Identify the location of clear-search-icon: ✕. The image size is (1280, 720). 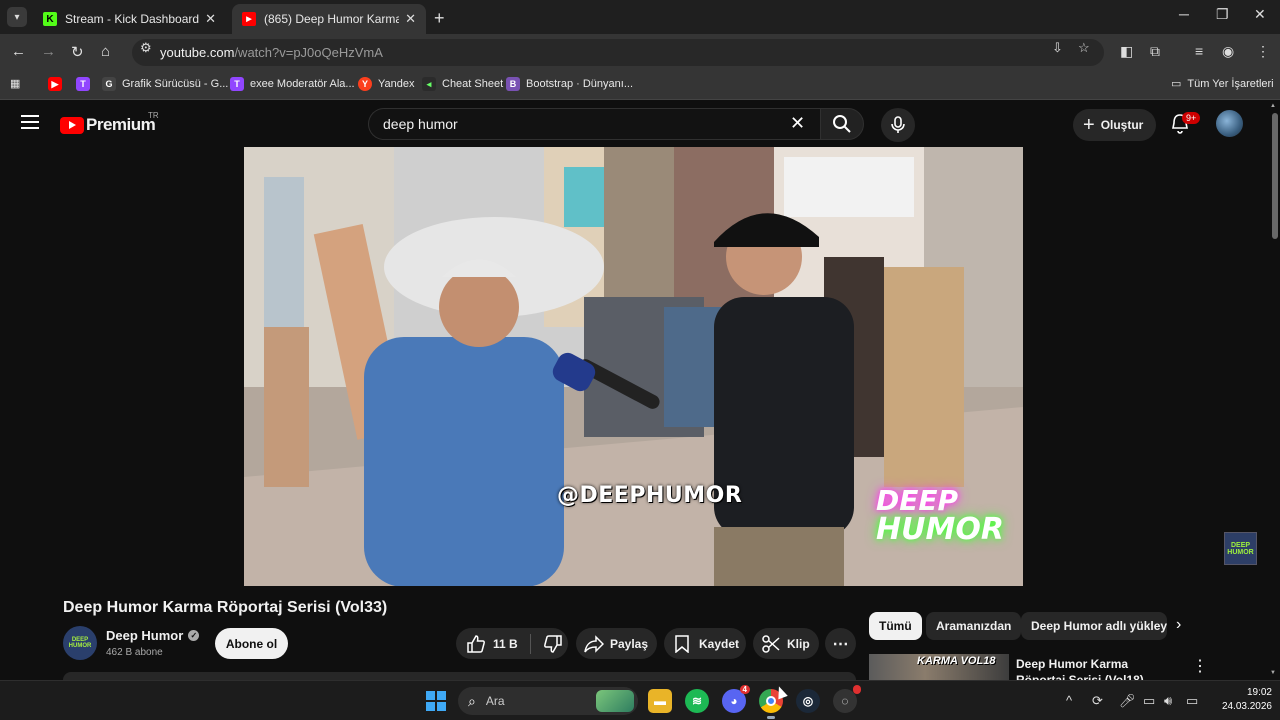
(797, 123).